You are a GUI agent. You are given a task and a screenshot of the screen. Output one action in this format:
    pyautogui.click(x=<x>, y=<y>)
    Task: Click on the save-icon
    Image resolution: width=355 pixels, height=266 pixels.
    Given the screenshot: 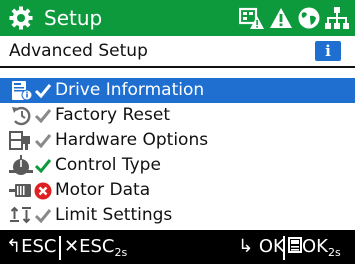 What is the action you would take?
    pyautogui.click(x=295, y=245)
    